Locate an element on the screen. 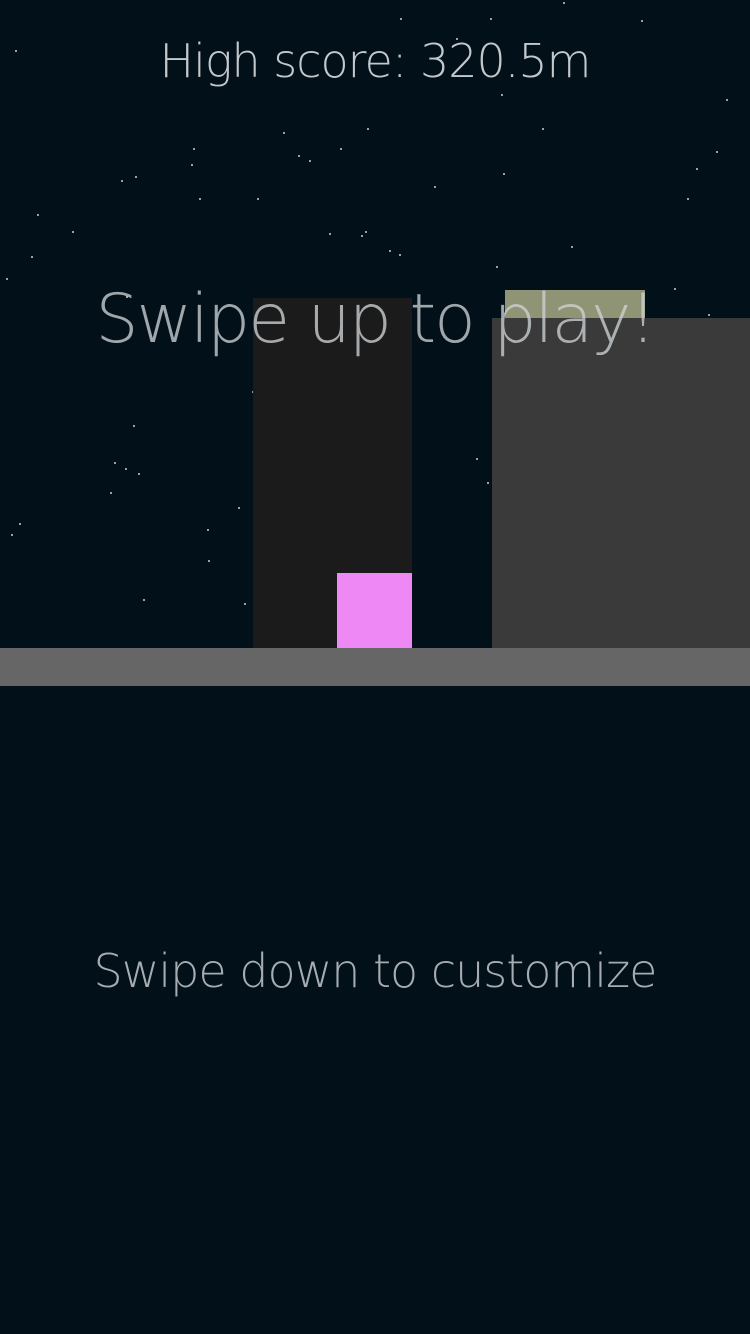 This screenshot has width=750, height=1334. ground-platform is located at coordinates (375, 667).